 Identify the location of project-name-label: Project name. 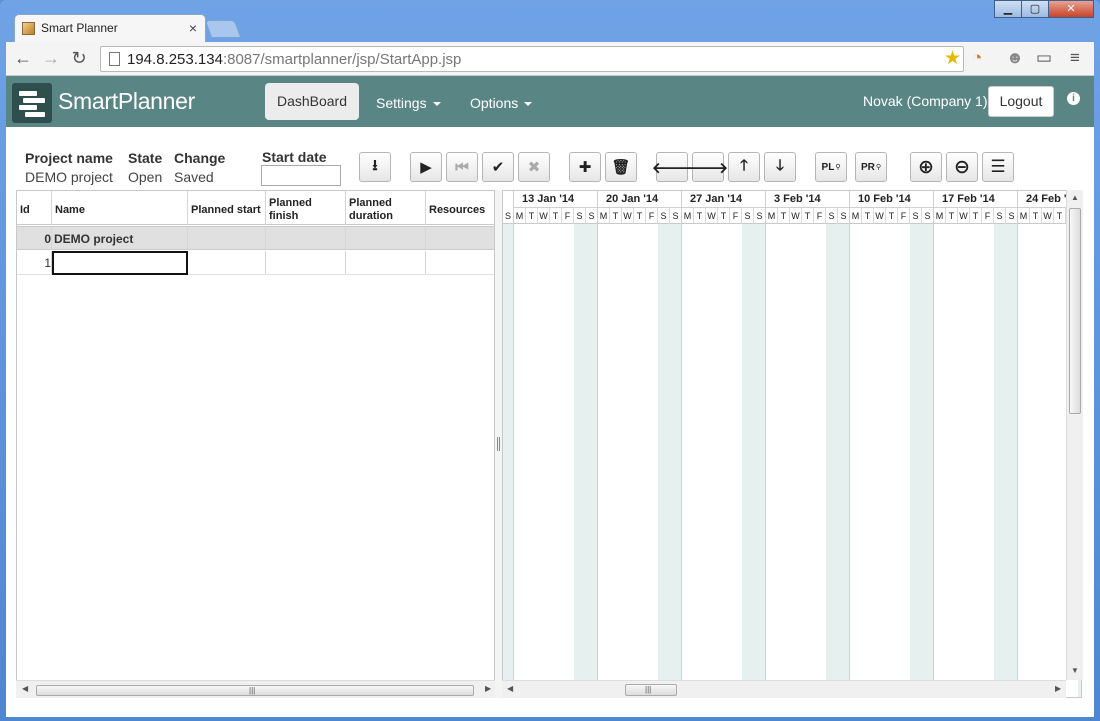
(69, 158).